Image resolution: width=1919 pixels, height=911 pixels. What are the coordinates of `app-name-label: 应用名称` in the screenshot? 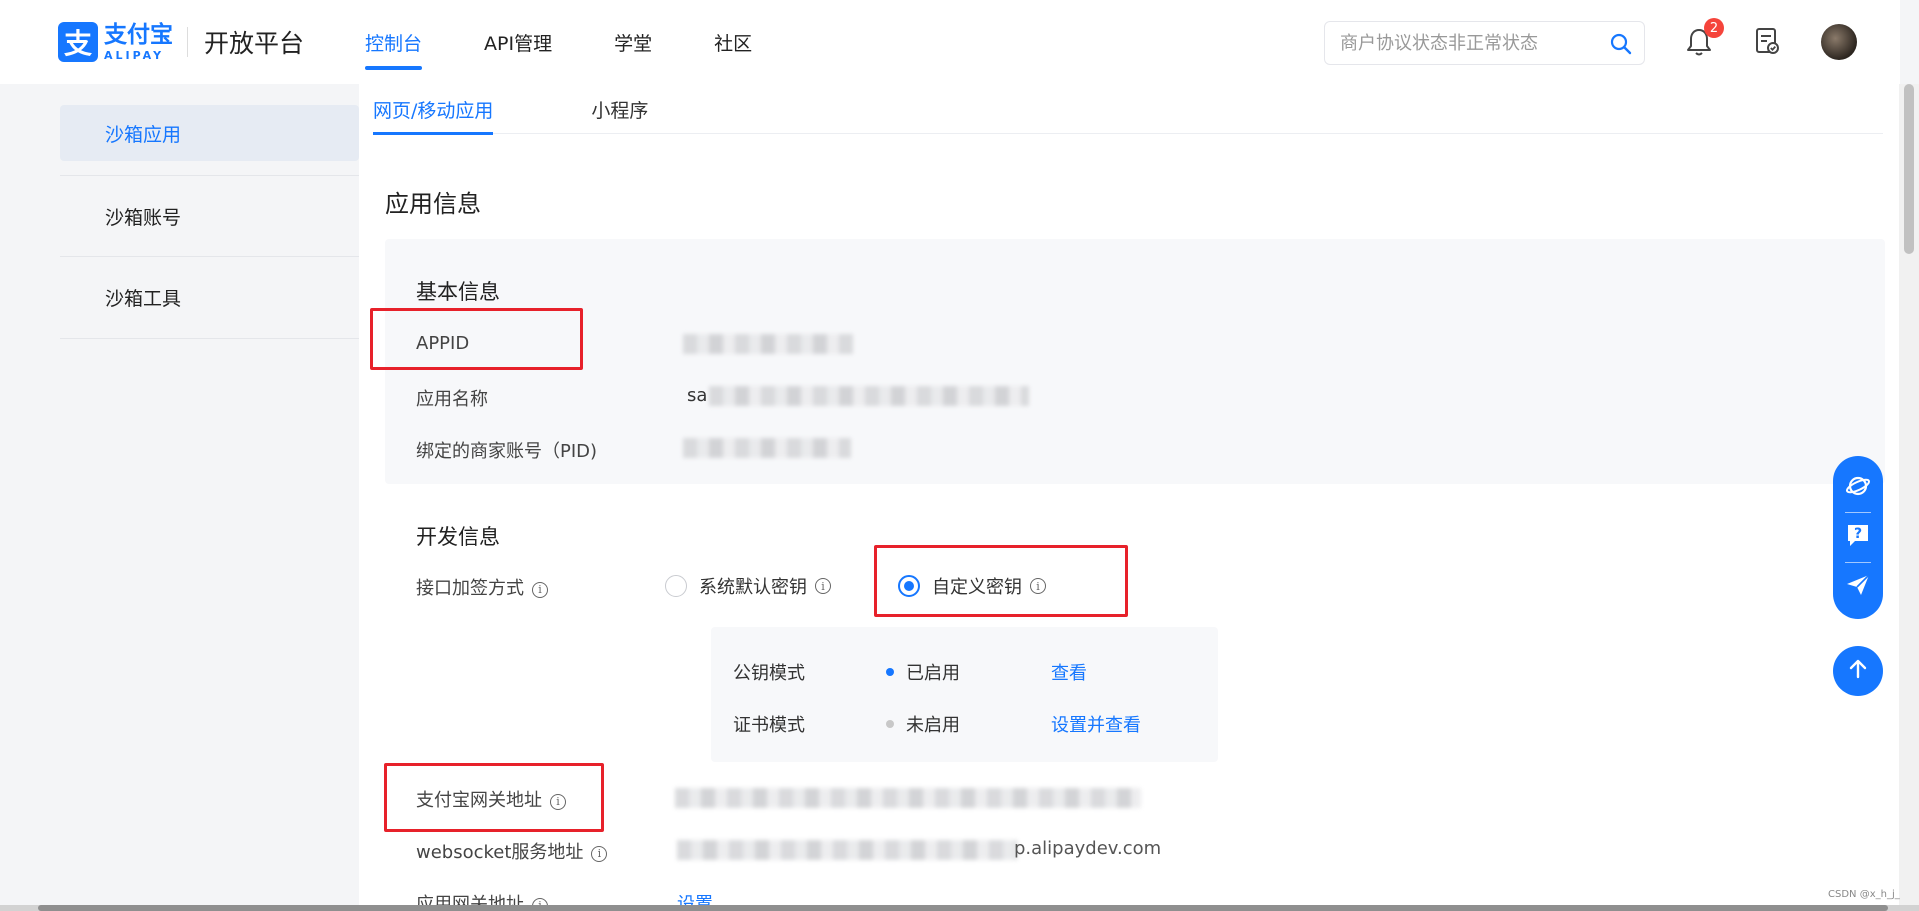 It's located at (452, 399).